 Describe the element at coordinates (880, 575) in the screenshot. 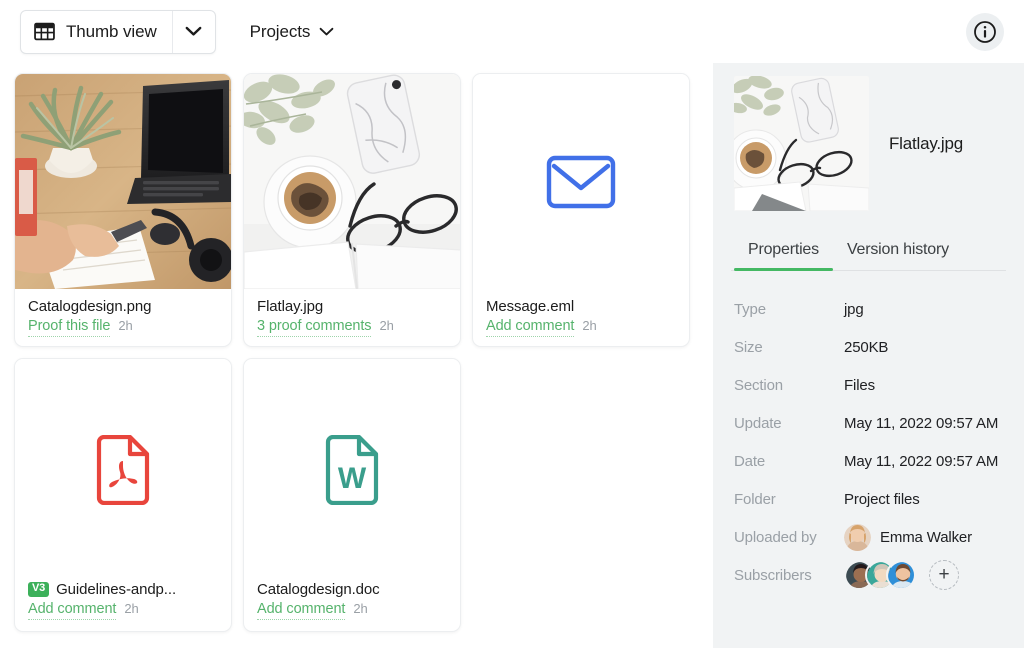

I see `subscriber-avatars` at that location.